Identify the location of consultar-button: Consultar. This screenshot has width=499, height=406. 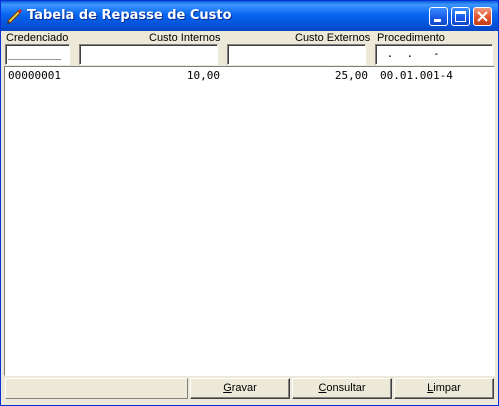
(342, 388).